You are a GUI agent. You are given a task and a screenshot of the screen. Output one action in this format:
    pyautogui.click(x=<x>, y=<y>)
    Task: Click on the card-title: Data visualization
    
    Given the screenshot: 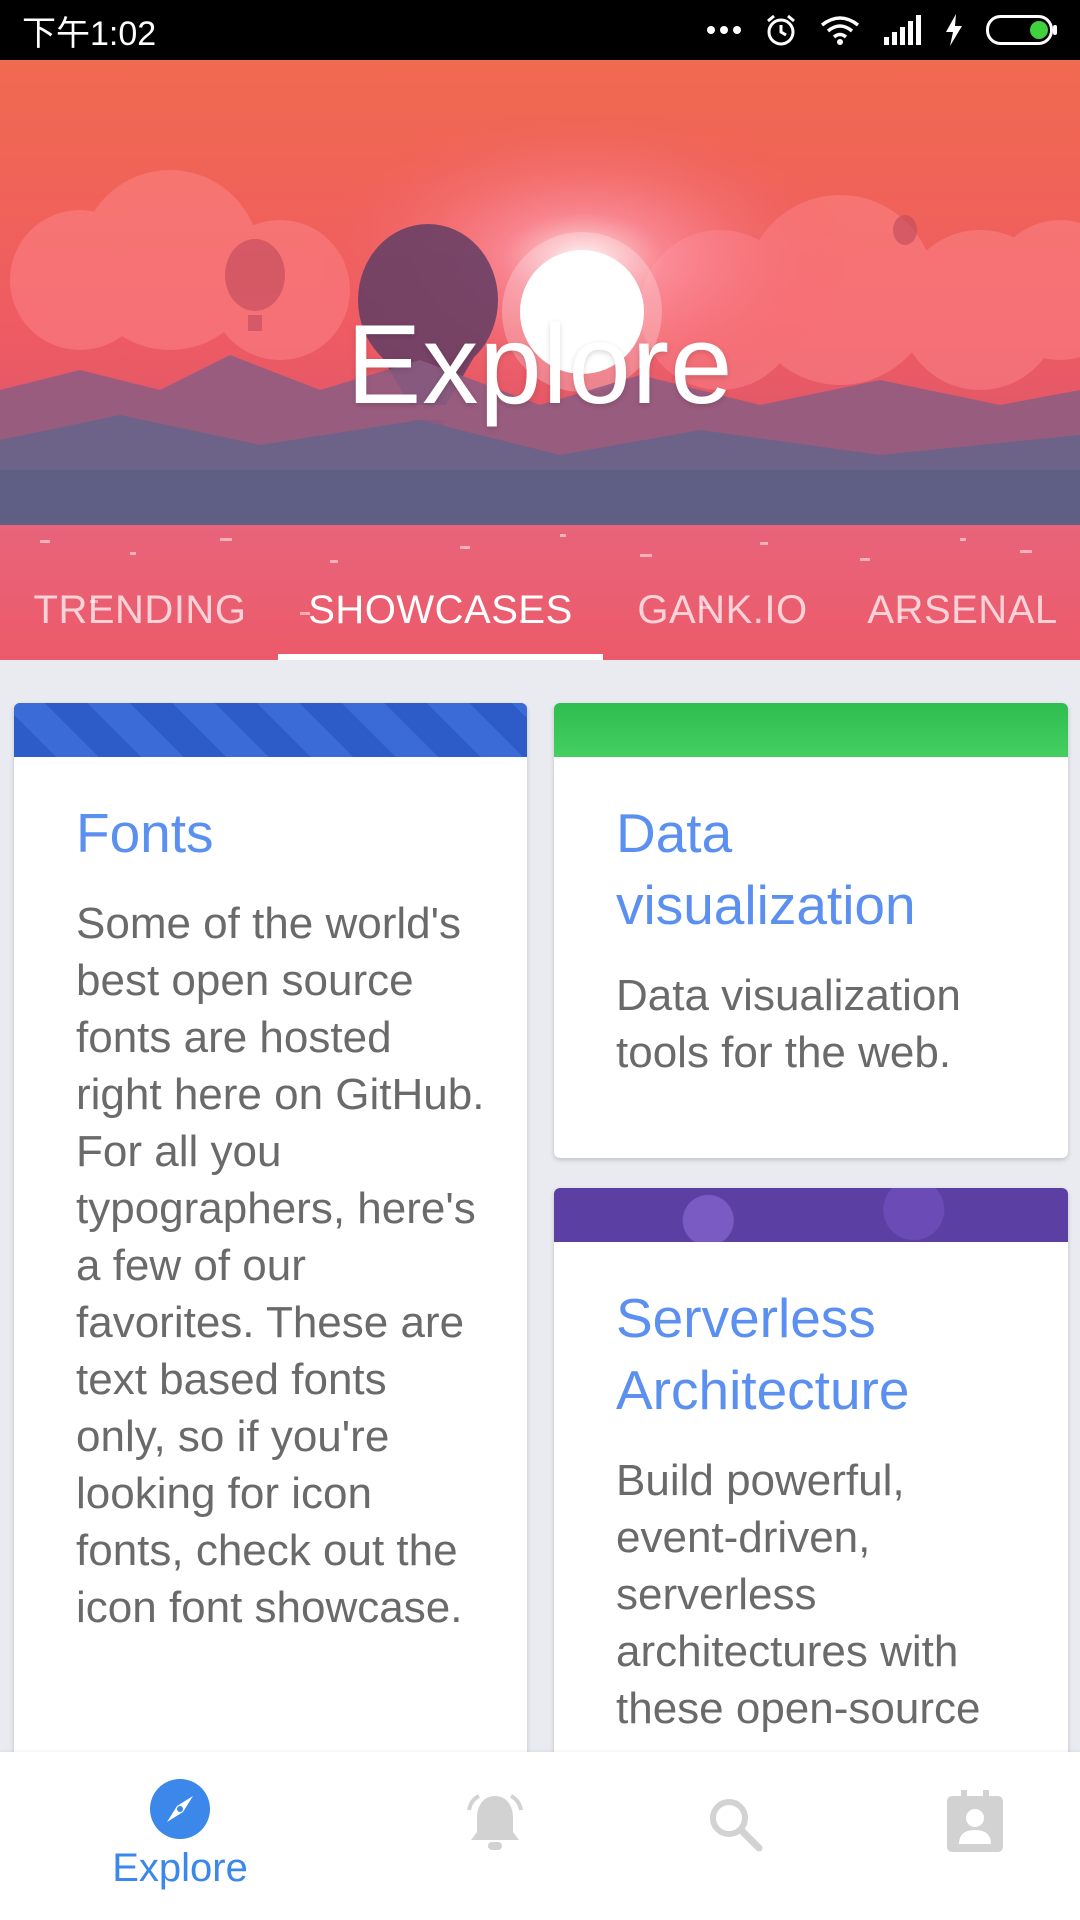 What is the action you would take?
    pyautogui.click(x=766, y=869)
    